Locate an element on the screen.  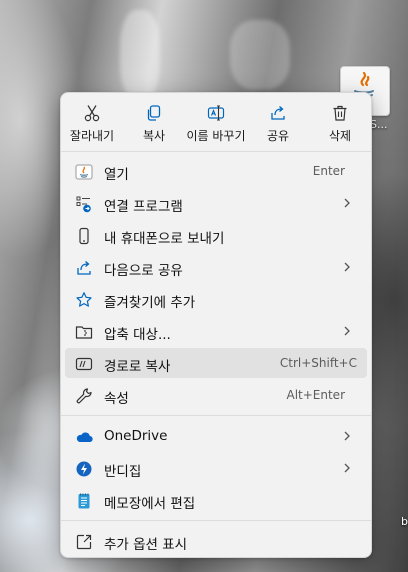
share-button: 공유 is located at coordinates (278, 121).